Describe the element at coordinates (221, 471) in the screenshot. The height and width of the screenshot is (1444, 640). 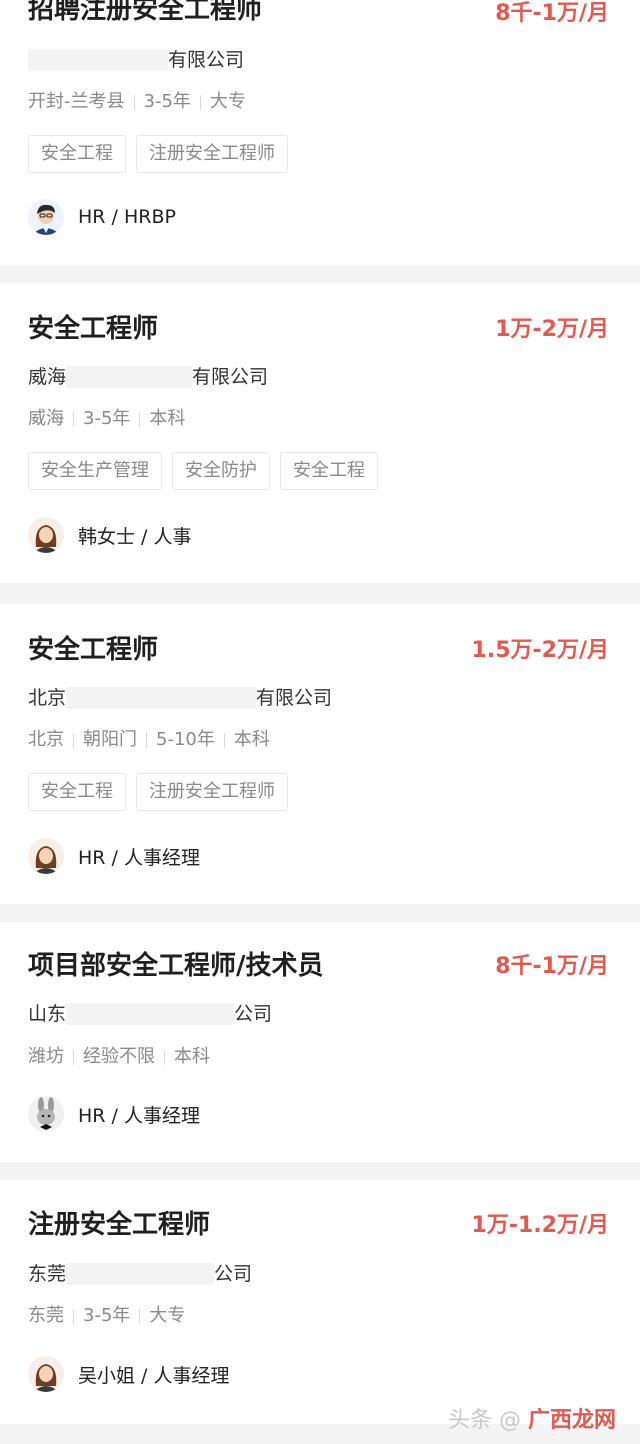
I see `skill-tag: 安全防护` at that location.